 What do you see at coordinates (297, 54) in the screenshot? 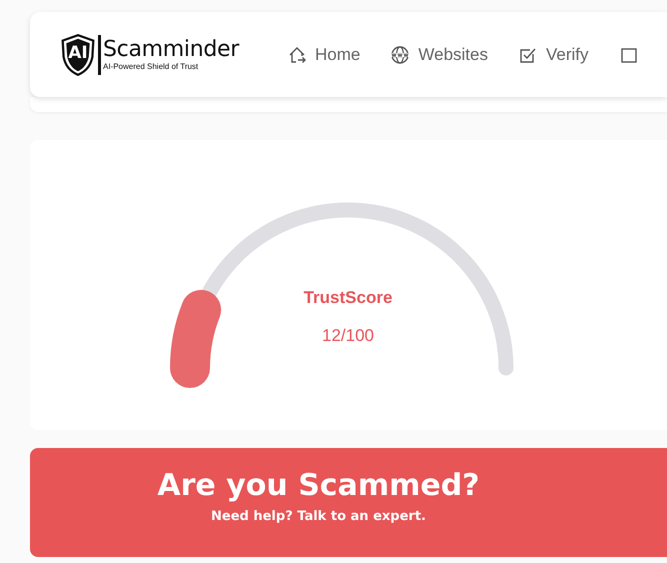
I see `home-icon` at bounding box center [297, 54].